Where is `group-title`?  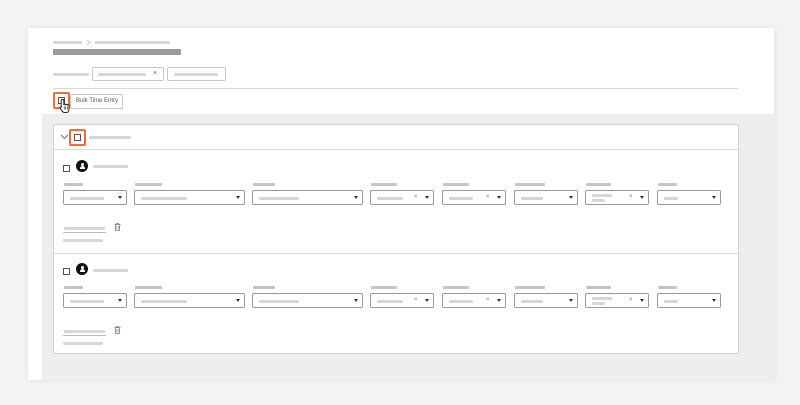
group-title is located at coordinates (110, 137).